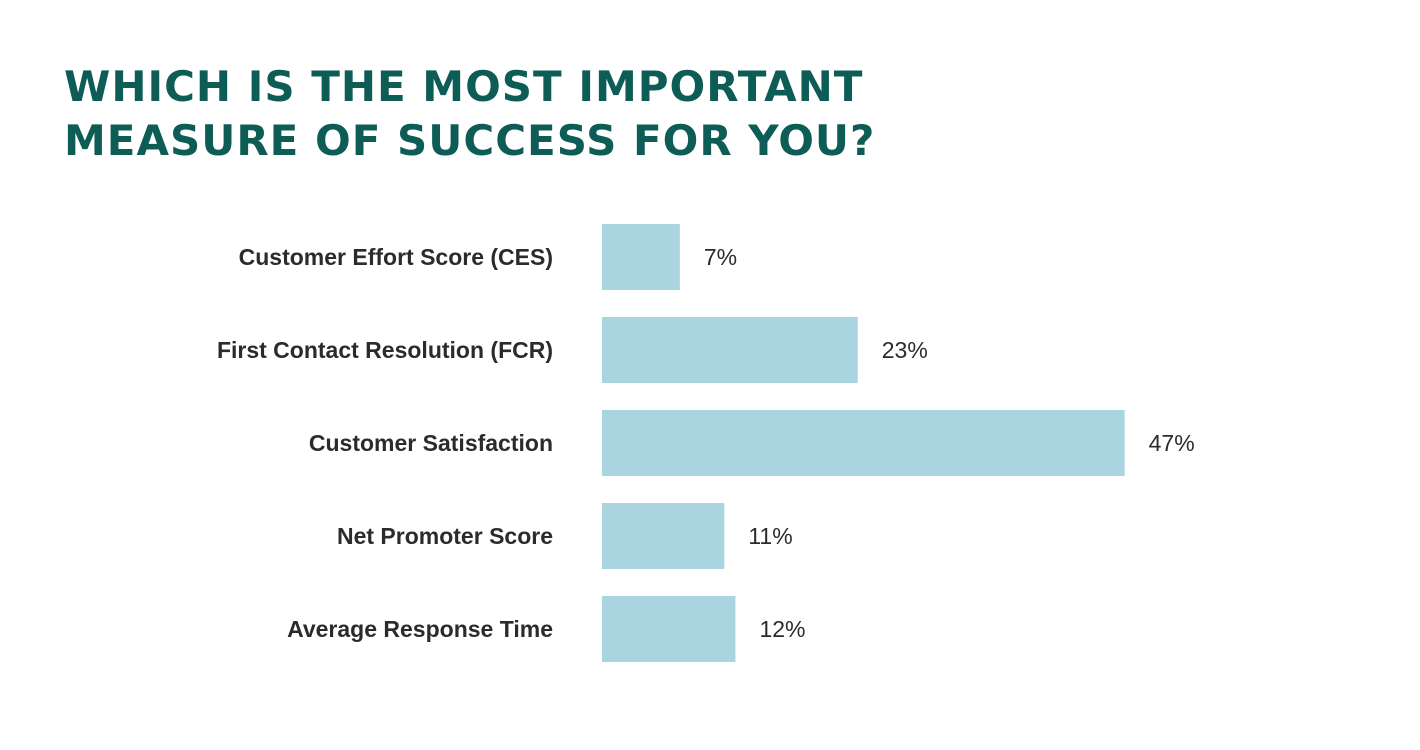 The image size is (1420, 750). Describe the element at coordinates (782, 629) in the screenshot. I see `value-label-4: 12%` at that location.